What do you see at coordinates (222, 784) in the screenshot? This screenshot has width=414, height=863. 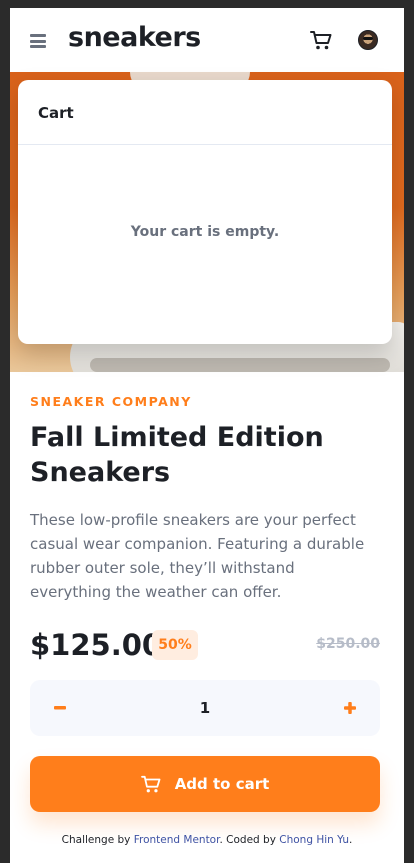 I see `add-to-cart-label: Add to cart` at bounding box center [222, 784].